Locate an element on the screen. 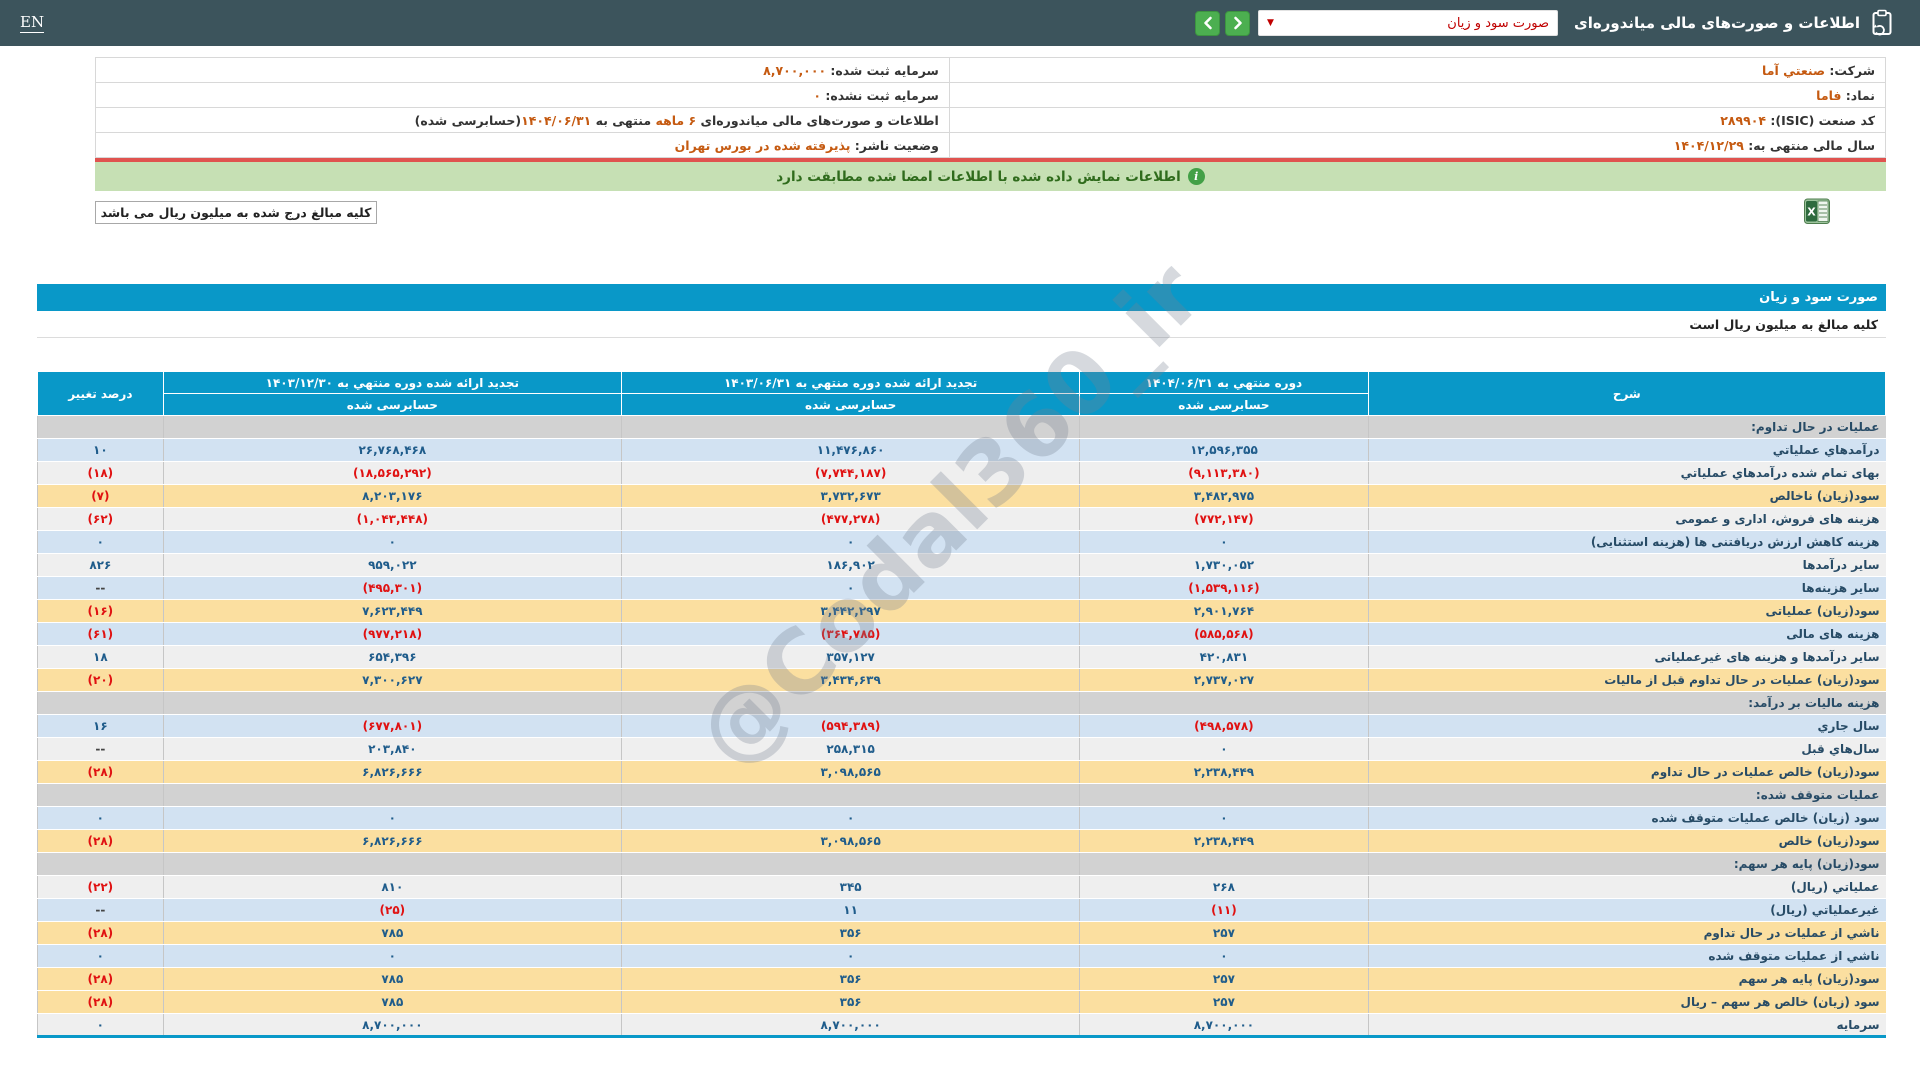  info-label: (حسابرسی شده) is located at coordinates (468, 120).